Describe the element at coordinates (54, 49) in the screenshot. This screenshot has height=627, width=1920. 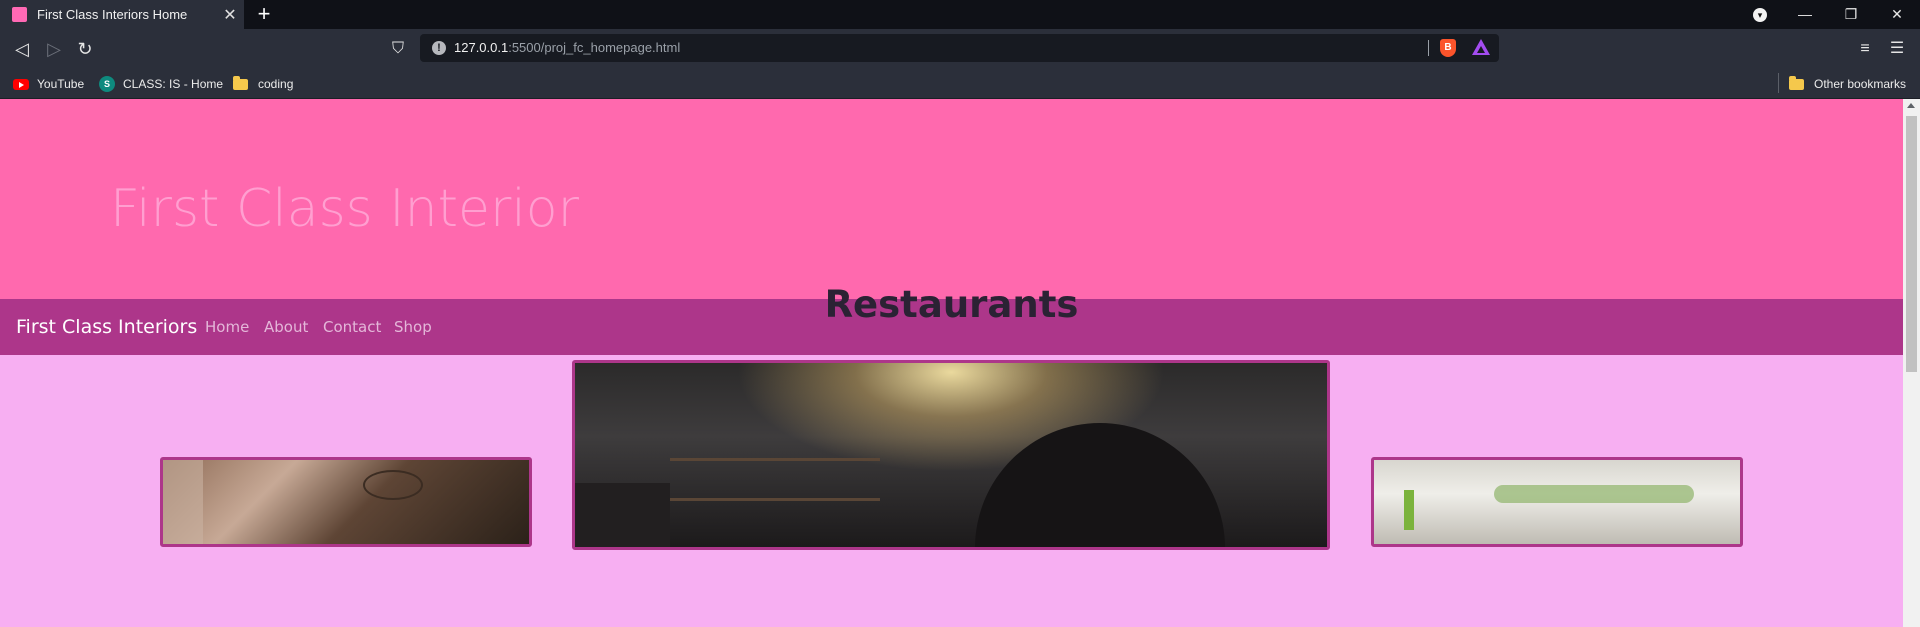
I see `forward-button: ▷` at that location.